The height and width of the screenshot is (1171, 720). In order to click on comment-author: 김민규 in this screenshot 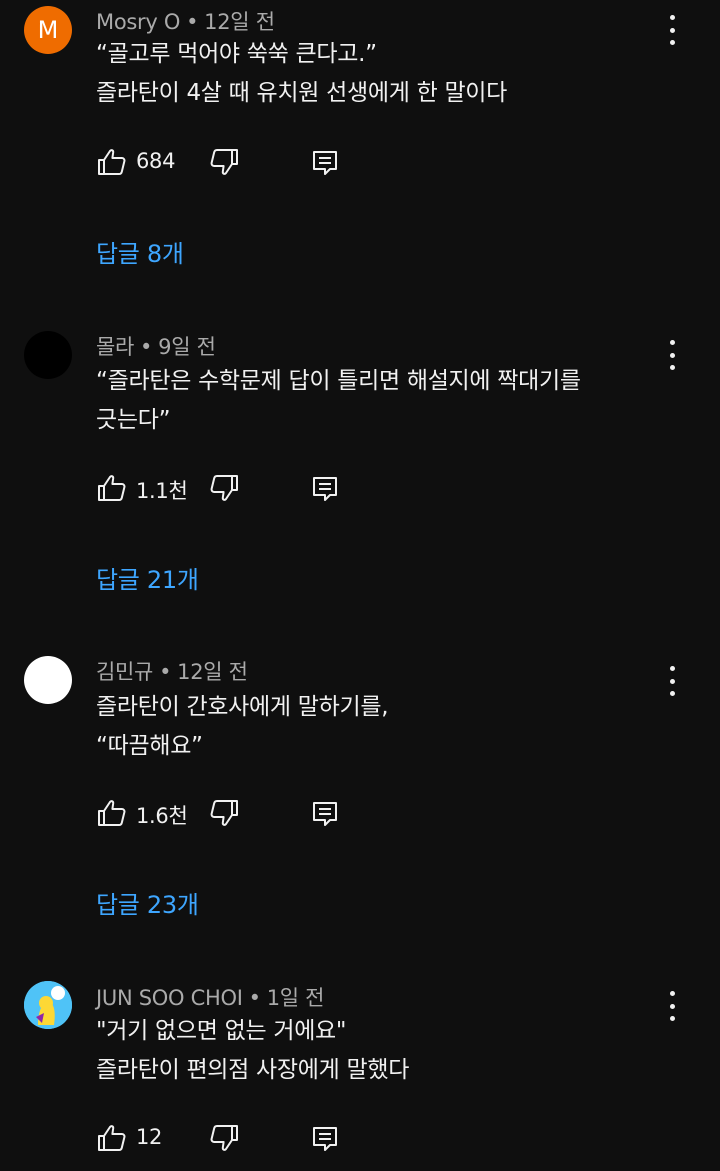, I will do `click(124, 672)`.